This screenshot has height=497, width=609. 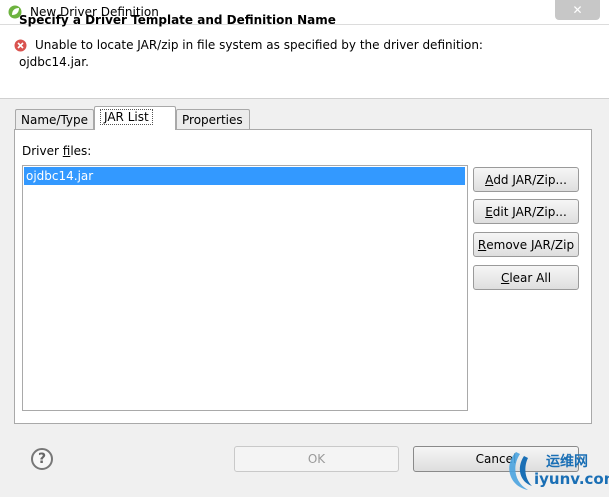 I want to click on help-icon: ?, so click(x=42, y=459).